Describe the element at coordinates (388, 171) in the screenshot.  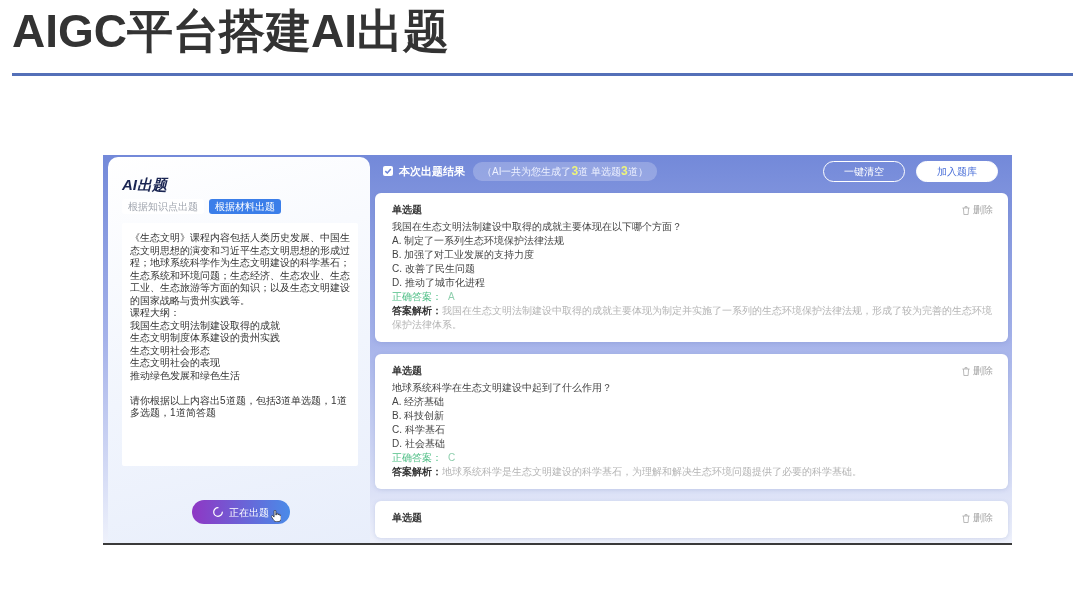
I see `checkbox-icon` at that location.